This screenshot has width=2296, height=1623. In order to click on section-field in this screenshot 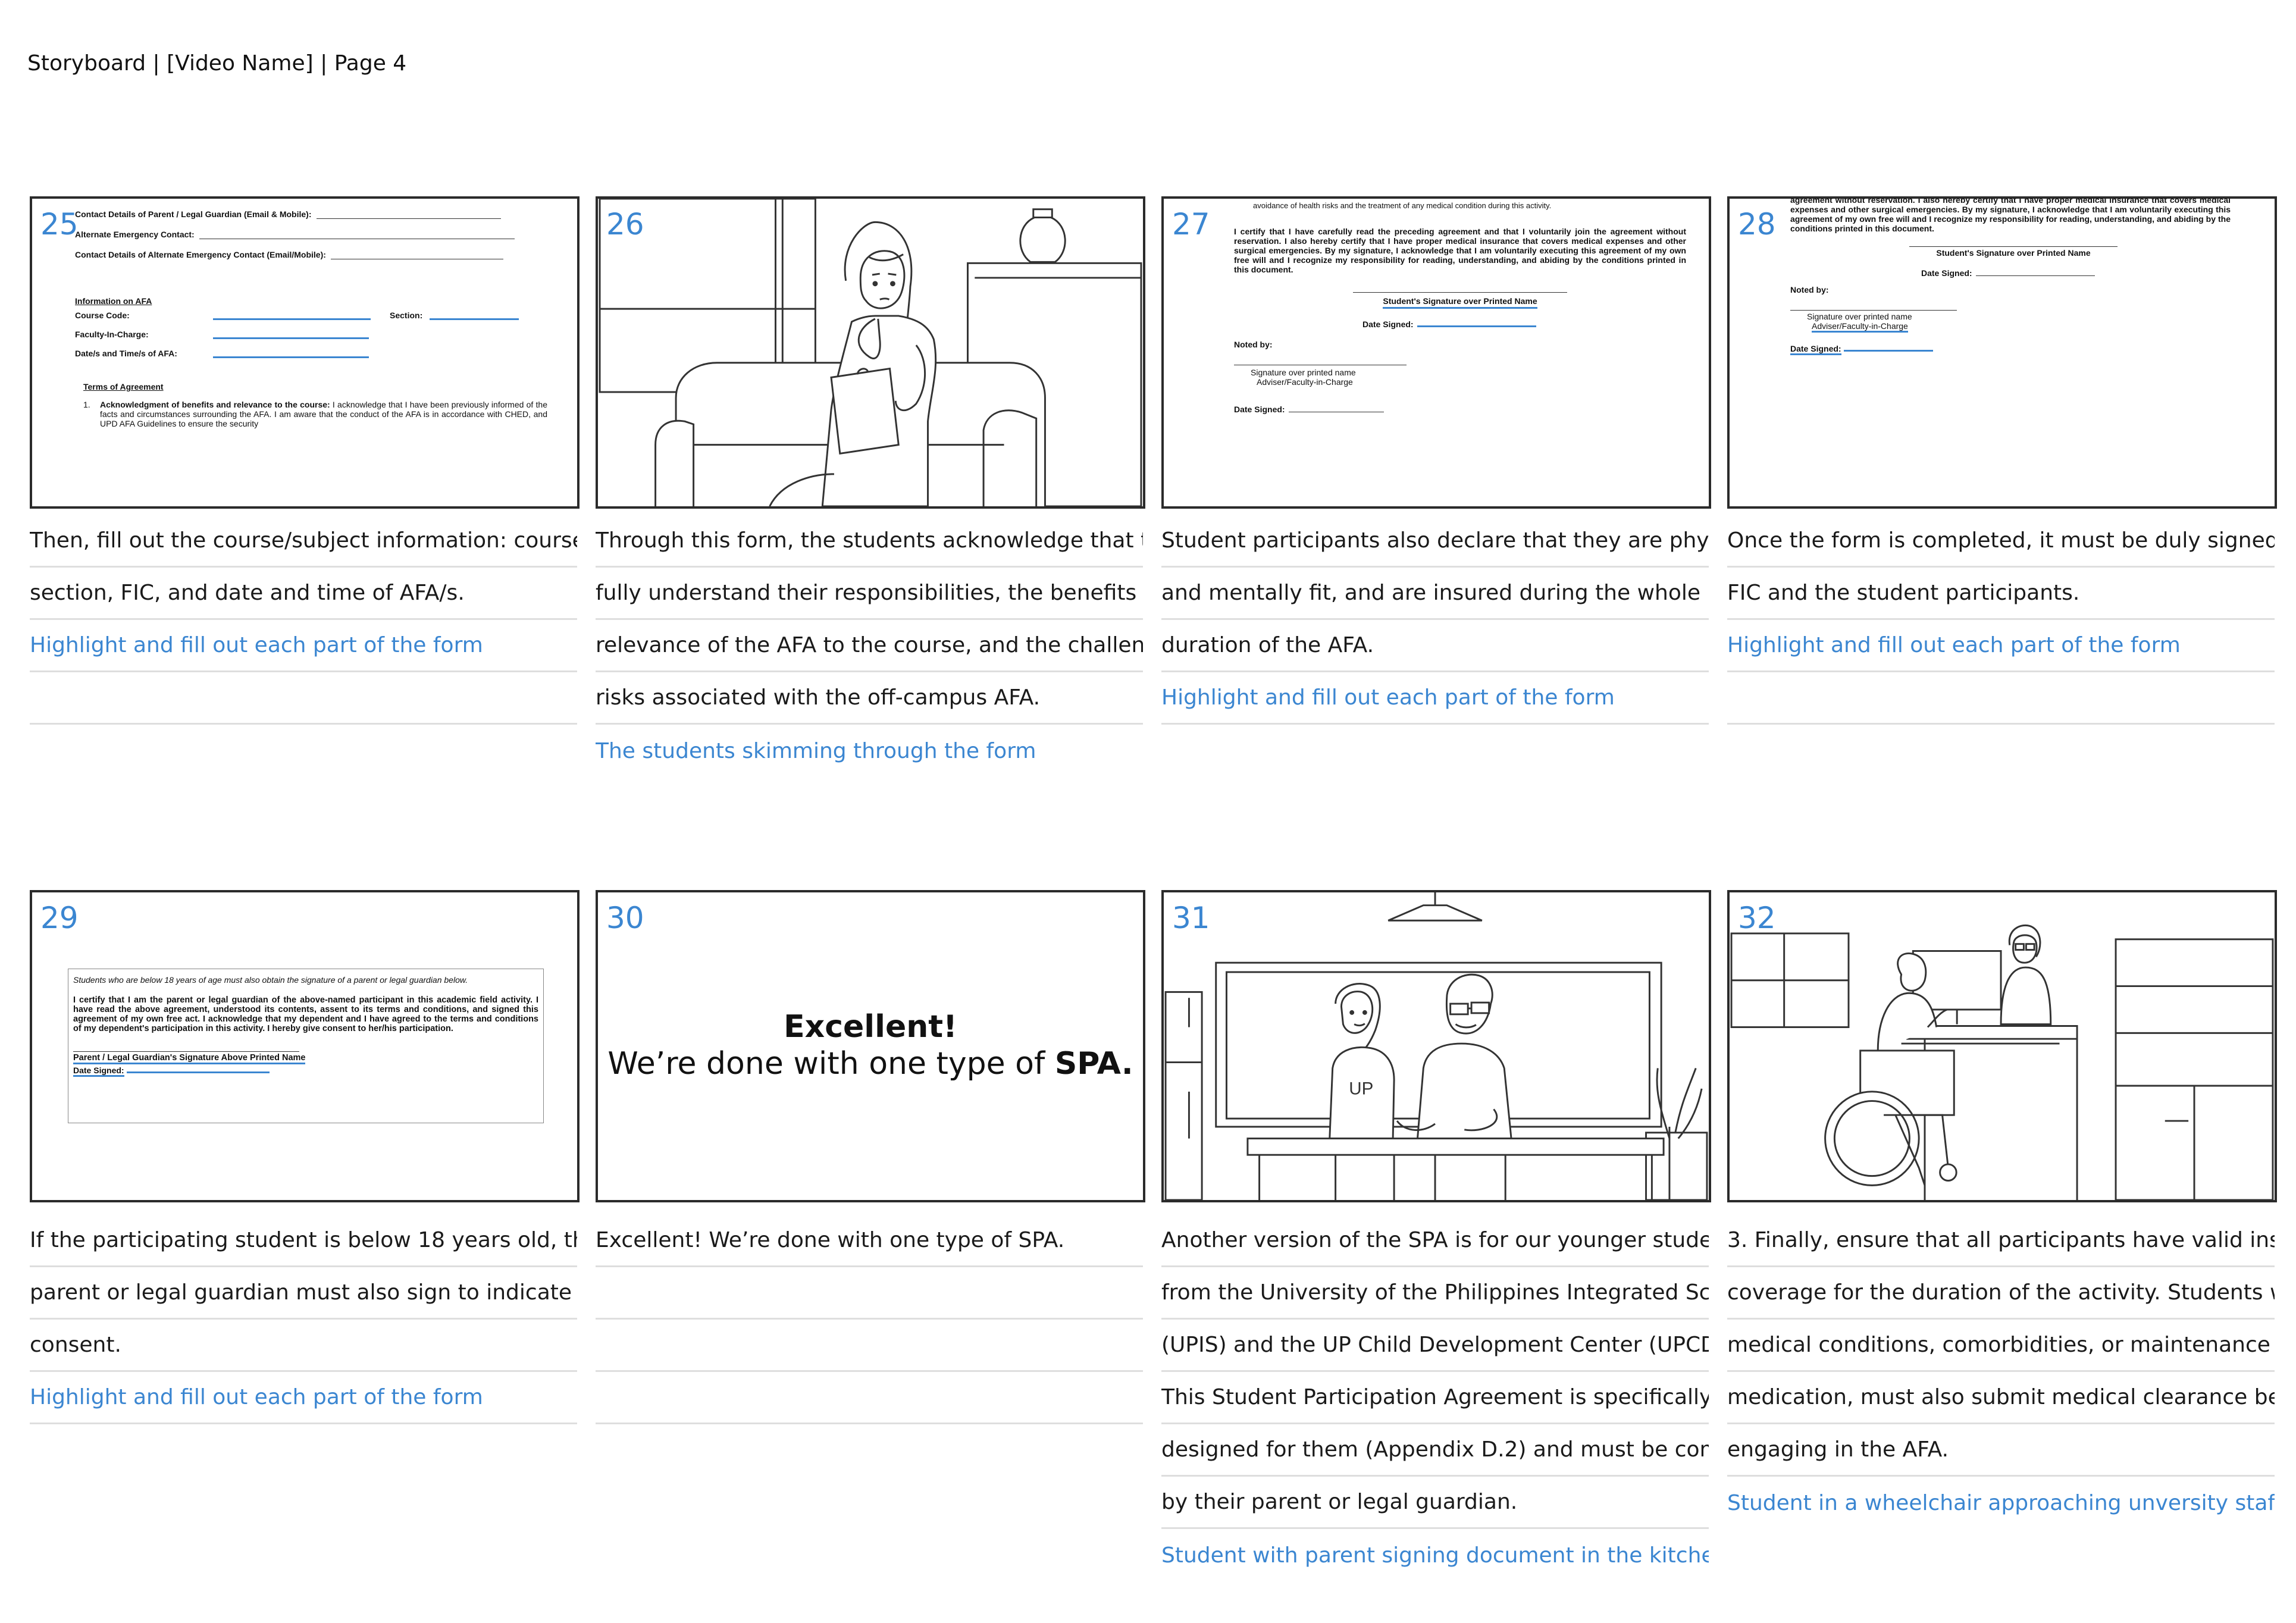, I will do `click(474, 319)`.